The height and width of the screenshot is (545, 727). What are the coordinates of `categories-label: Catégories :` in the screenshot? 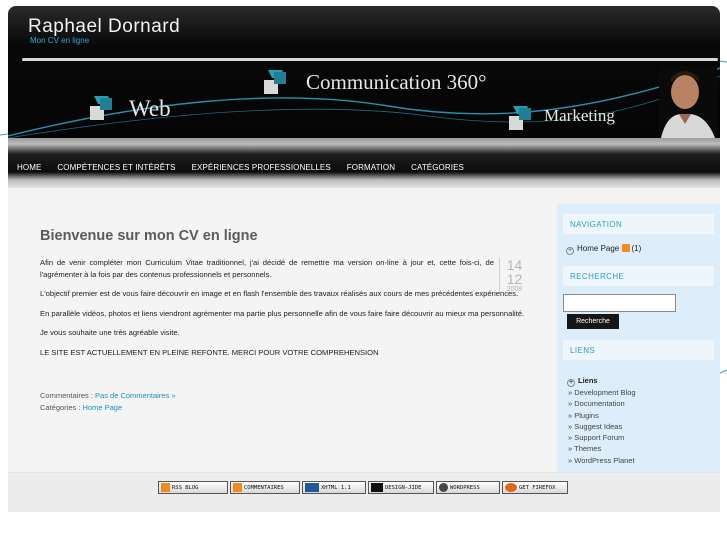 It's located at (60, 407).